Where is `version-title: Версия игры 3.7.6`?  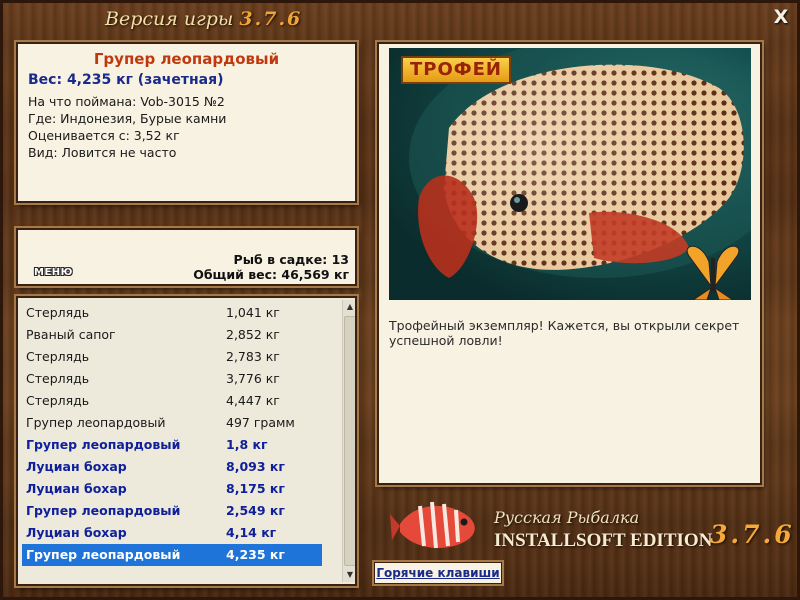
version-title: Версия игры 3.7.6 is located at coordinates (203, 22).